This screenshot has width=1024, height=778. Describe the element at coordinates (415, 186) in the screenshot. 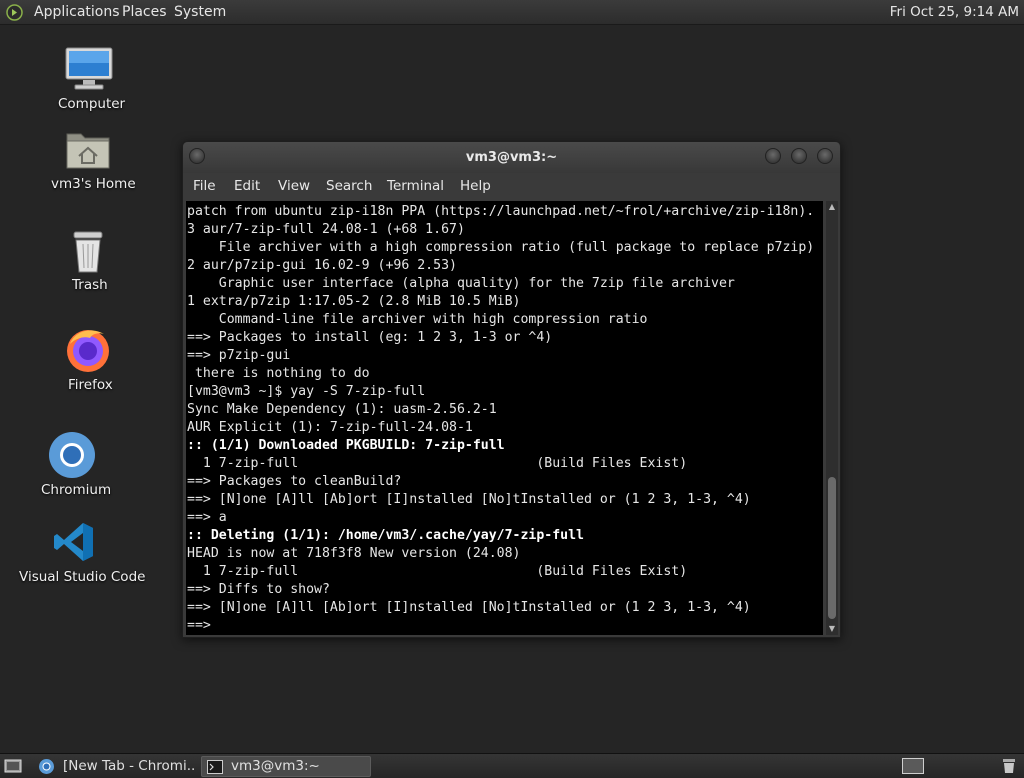

I see `menu-terminal: Terminal` at that location.